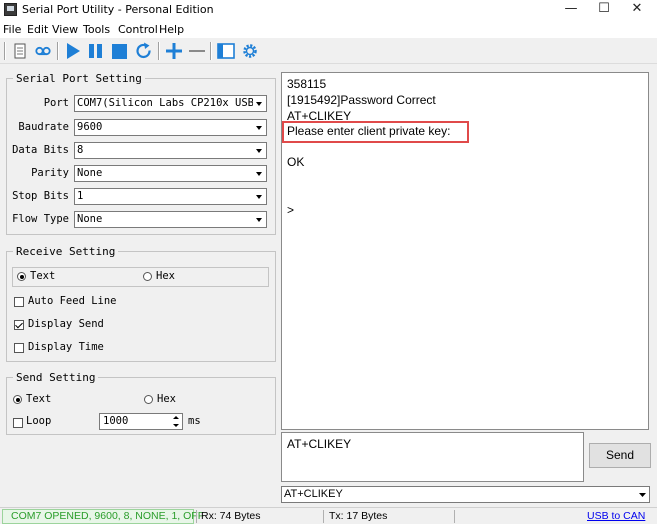 This screenshot has width=657, height=524. What do you see at coordinates (176, 425) in the screenshot?
I see `stepper-down-icon` at bounding box center [176, 425].